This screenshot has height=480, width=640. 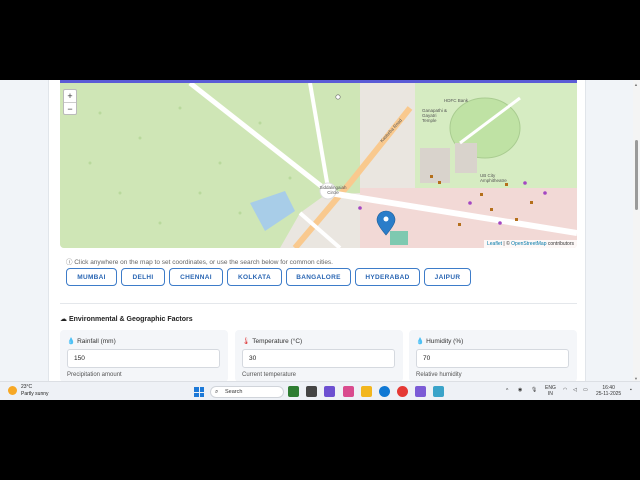 I want to click on tray-app-icon: ◉, so click(x=520, y=390).